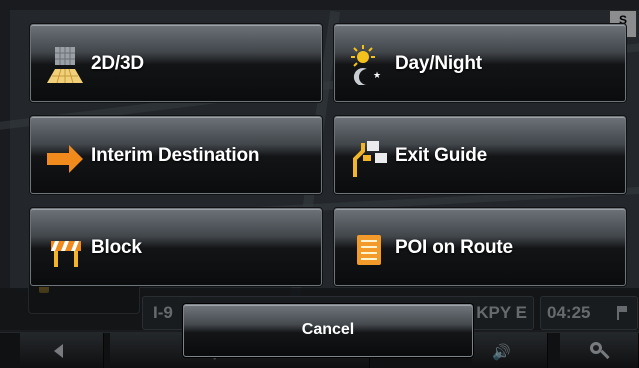  I want to click on day-night-icon: ★, so click(366, 65).